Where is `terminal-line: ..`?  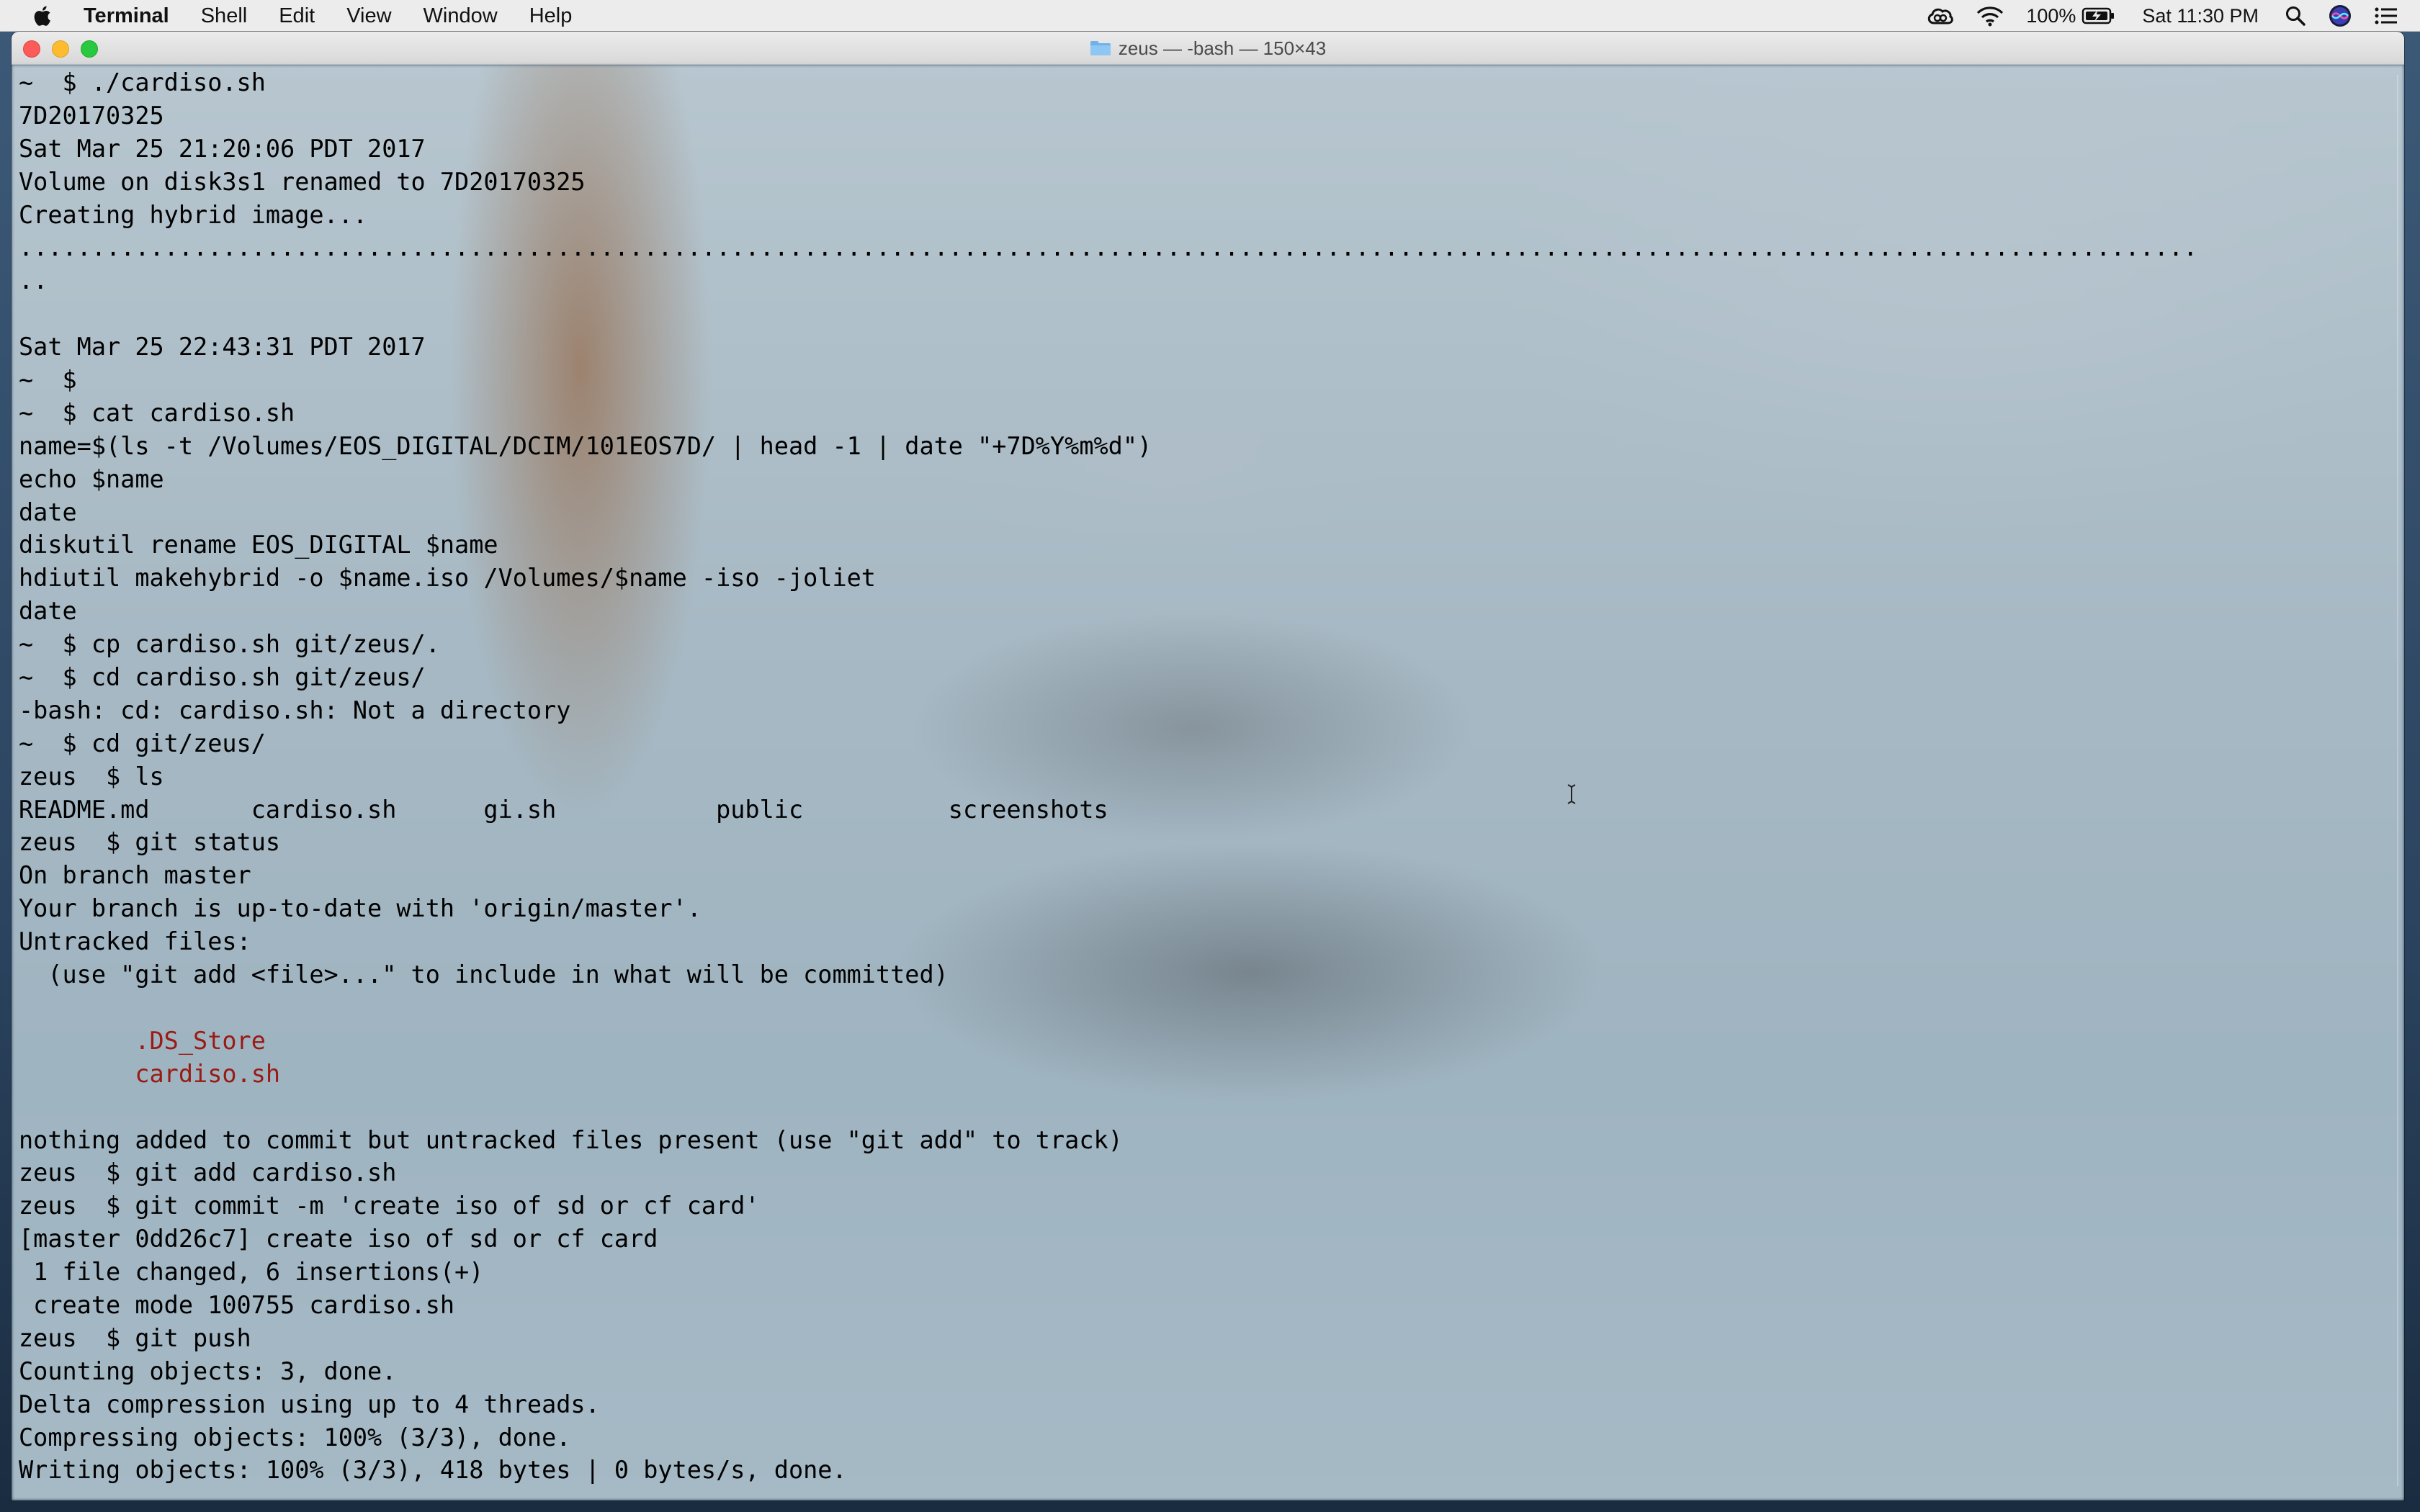
terminal-line: .. is located at coordinates (33, 280).